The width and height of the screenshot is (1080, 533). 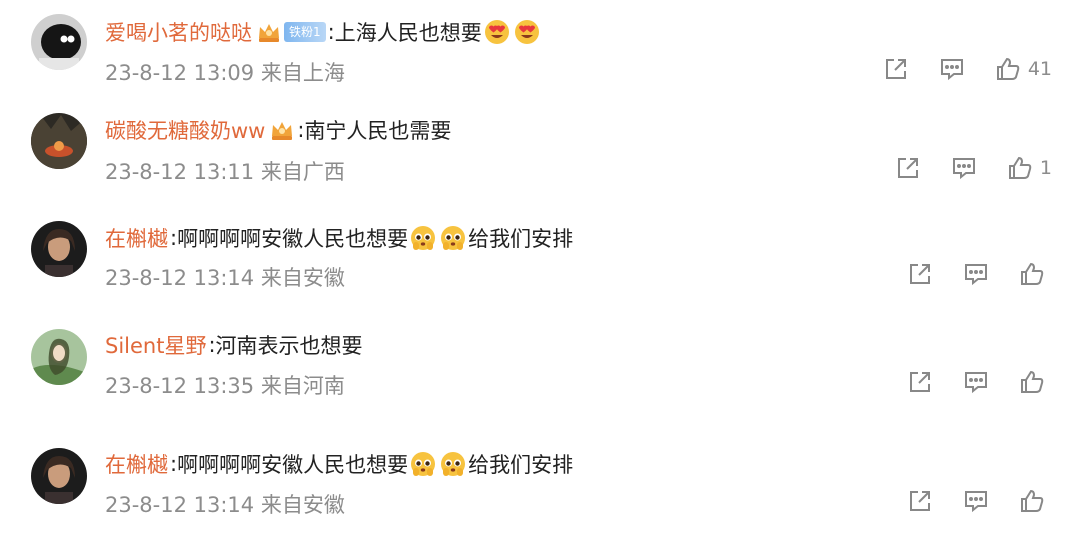 What do you see at coordinates (289, 346) in the screenshot?
I see `comment-text: 河南表示也想要` at bounding box center [289, 346].